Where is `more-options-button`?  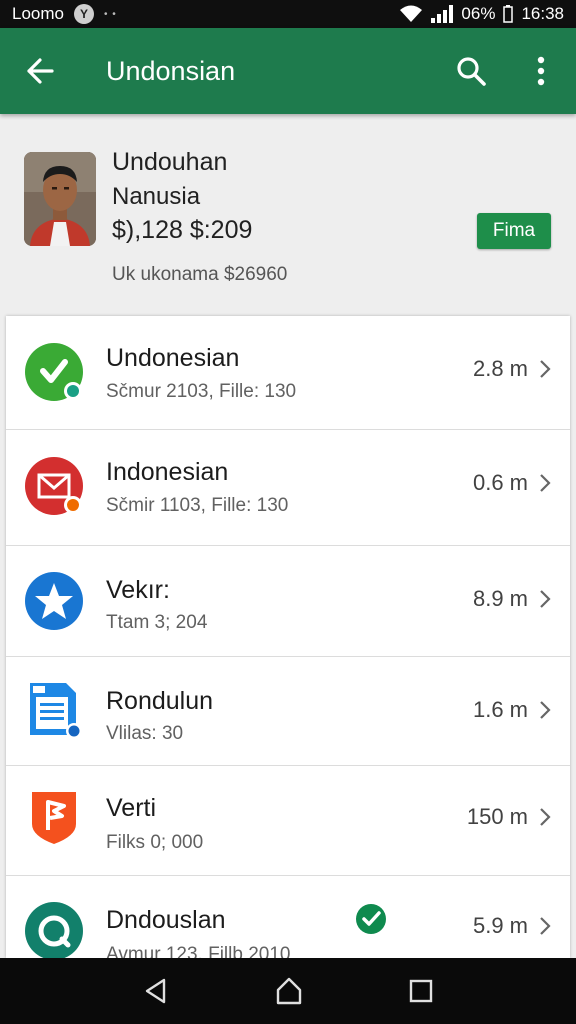 more-options-button is located at coordinates (541, 71).